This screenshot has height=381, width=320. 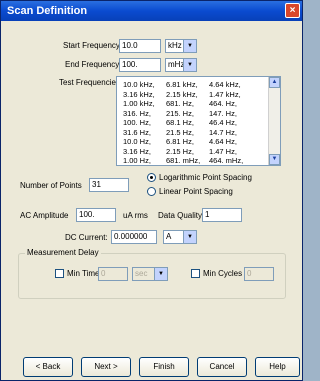 What do you see at coordinates (164, 367) in the screenshot?
I see `finish-button: Finish` at bounding box center [164, 367].